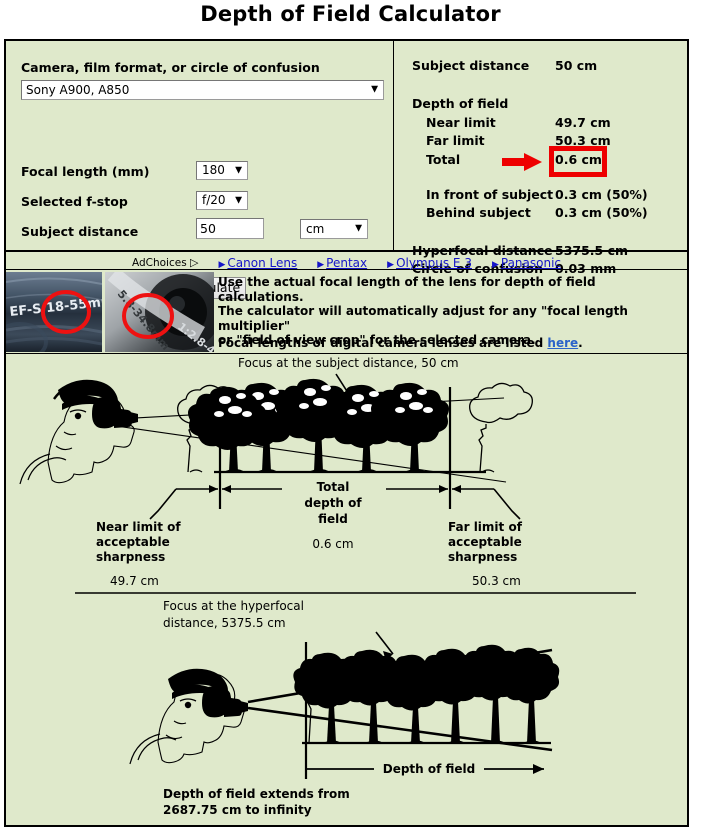  Describe the element at coordinates (485, 527) in the screenshot. I see `top-far-limit-line1: Far limit of` at that location.